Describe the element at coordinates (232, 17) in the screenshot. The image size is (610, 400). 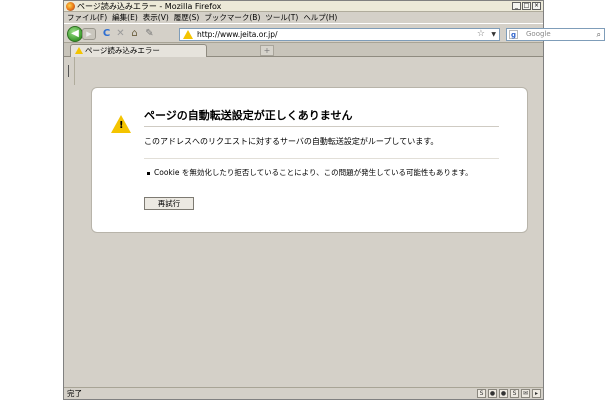
I see `menu-bookmarks: ブックマーク(B)` at that location.